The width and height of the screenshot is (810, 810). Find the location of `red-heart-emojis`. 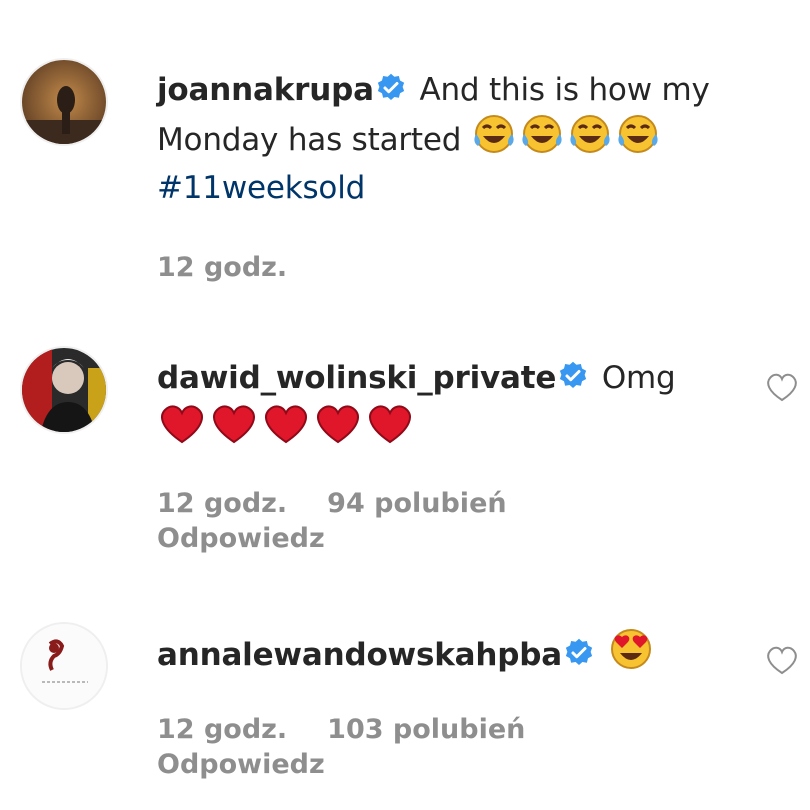

red-heart-emojis is located at coordinates (287, 426).